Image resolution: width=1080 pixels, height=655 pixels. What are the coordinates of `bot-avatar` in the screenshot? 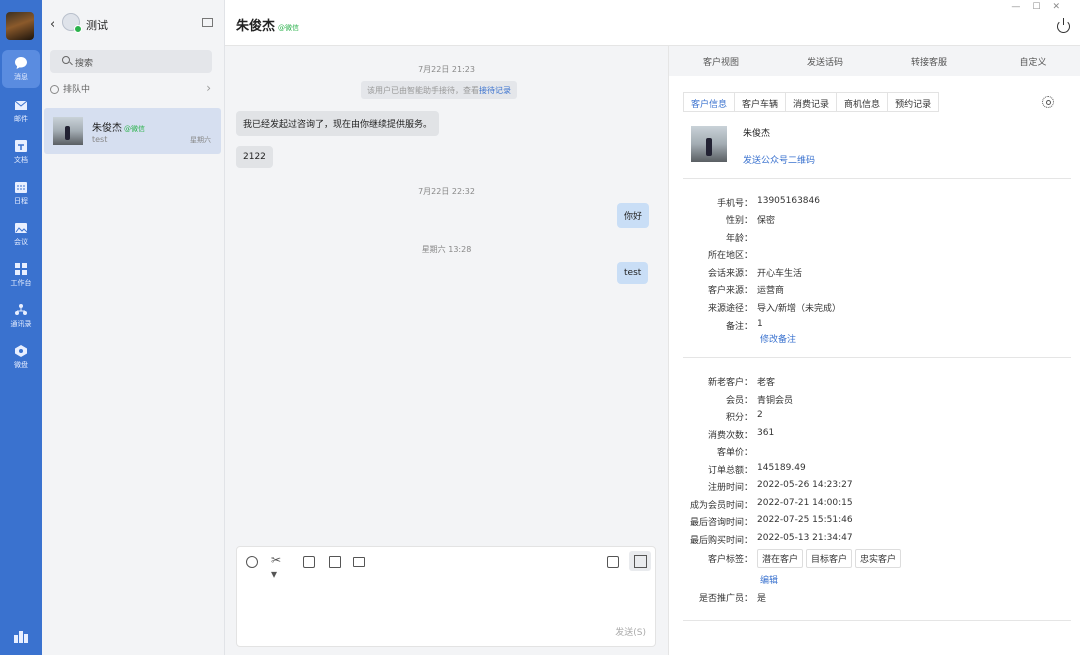 It's located at (72, 23).